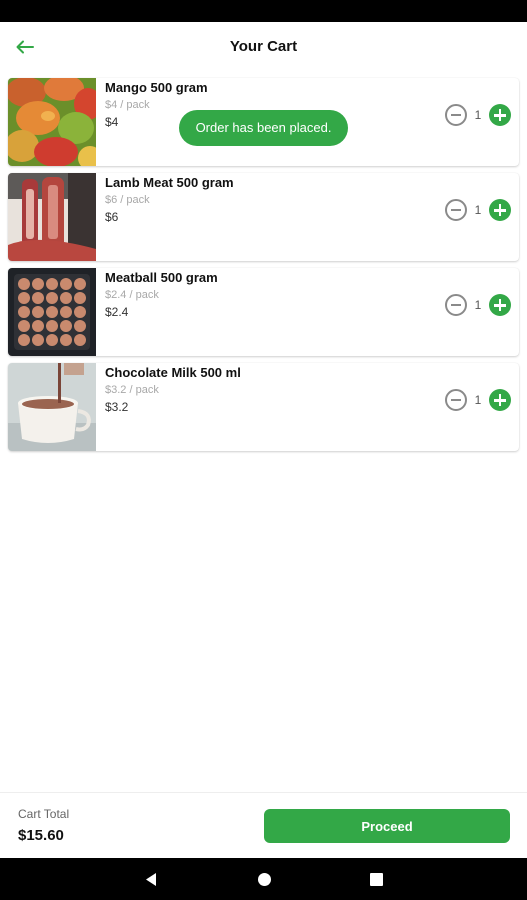  What do you see at coordinates (44, 814) in the screenshot?
I see `cart-total-label: Cart Total` at bounding box center [44, 814].